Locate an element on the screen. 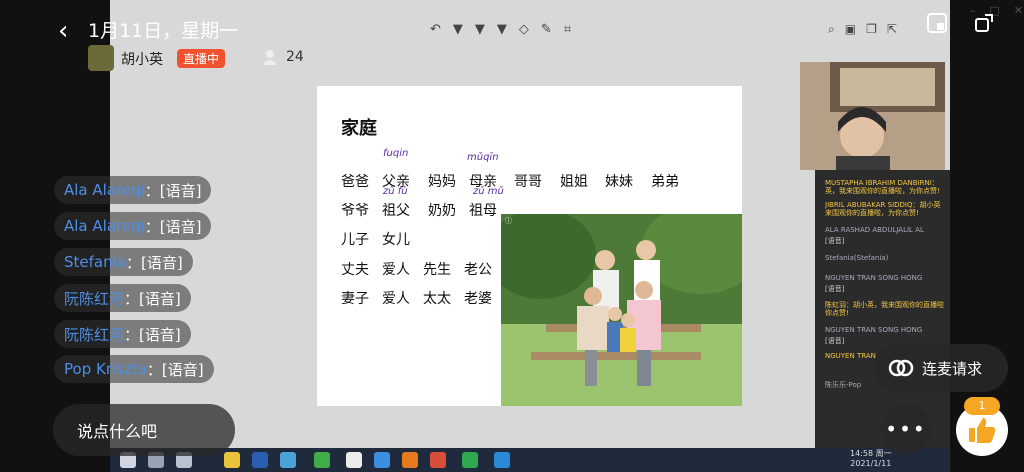 The height and width of the screenshot is (472, 1024). vocab-word: 爸爸 is located at coordinates (355, 182).